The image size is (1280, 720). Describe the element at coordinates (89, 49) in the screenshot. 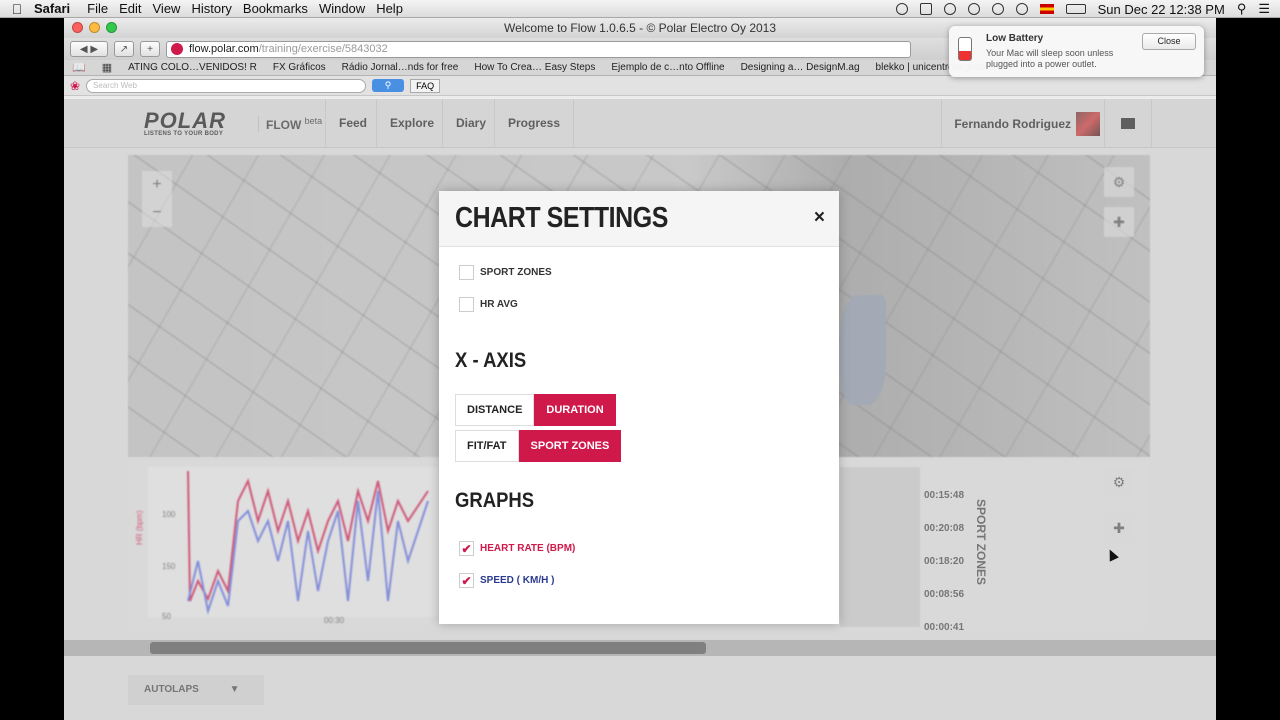

I see `back-forward-buttons: ◀ ▶` at that location.